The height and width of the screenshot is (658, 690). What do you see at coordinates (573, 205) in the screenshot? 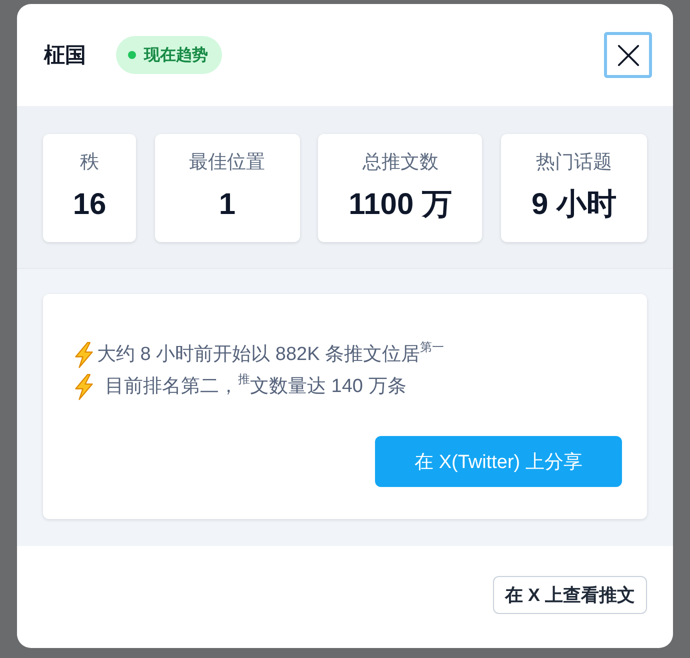
I see `stat-value: 9 小时` at bounding box center [573, 205].